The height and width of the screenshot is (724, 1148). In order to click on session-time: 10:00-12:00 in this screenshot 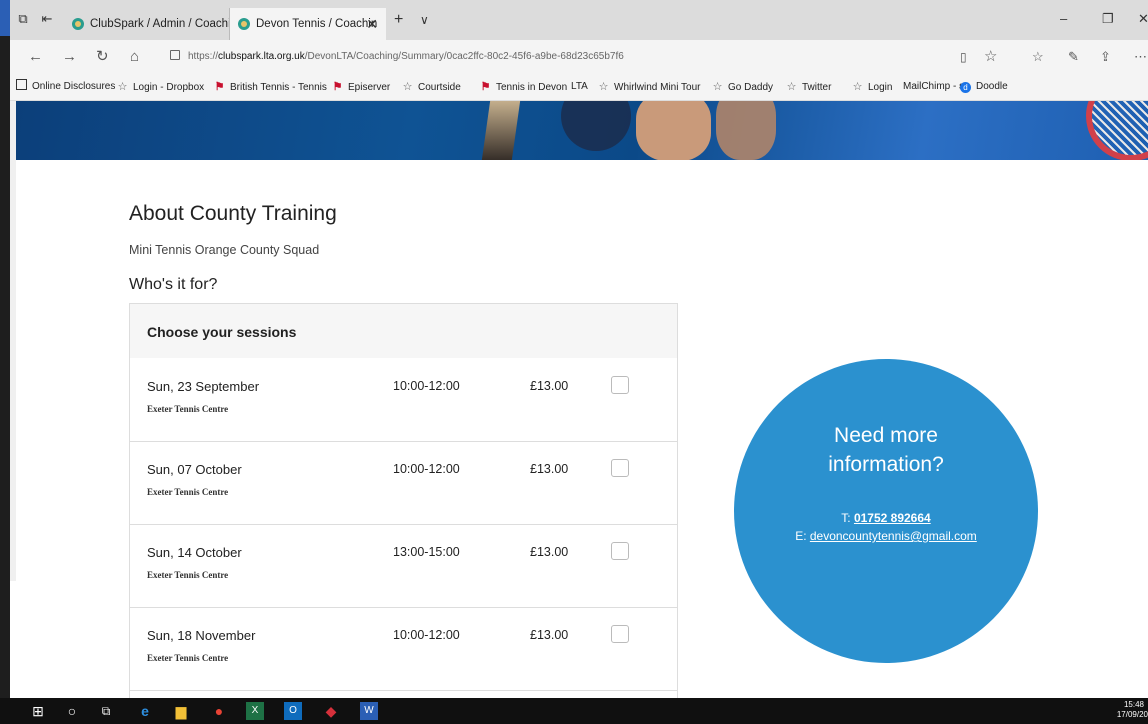, I will do `click(426, 469)`.